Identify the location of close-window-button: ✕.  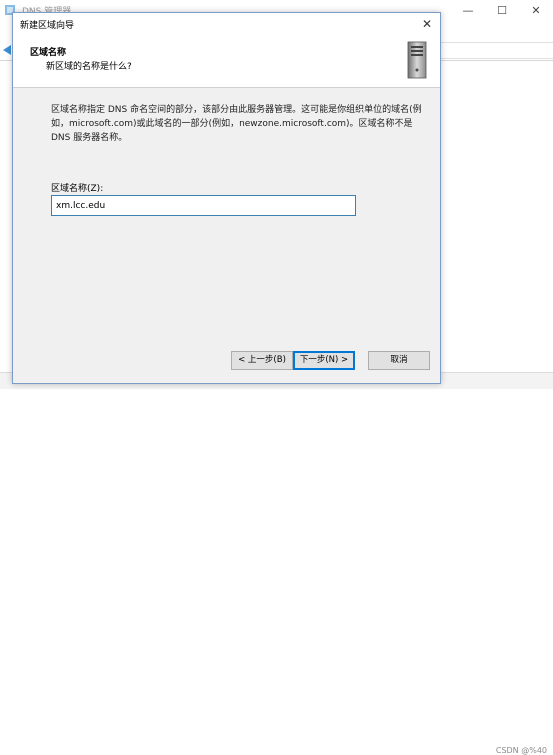
(536, 11).